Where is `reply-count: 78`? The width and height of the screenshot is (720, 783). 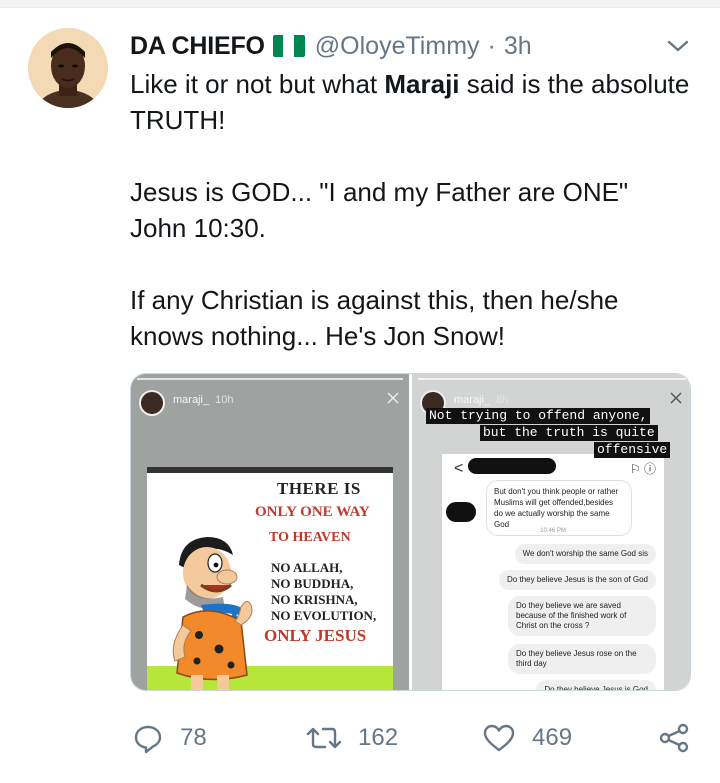 reply-count: 78 is located at coordinates (193, 737).